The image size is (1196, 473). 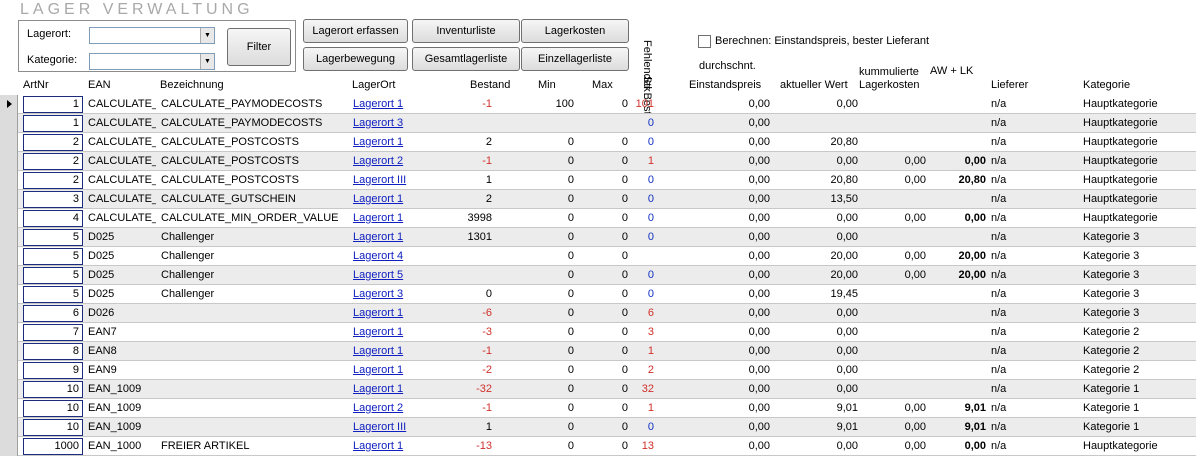 What do you see at coordinates (575, 31) in the screenshot?
I see `lagerkosten-button: Lagerkosten` at bounding box center [575, 31].